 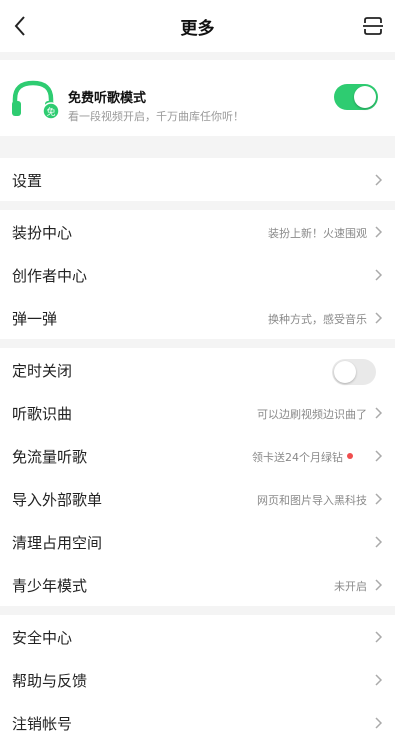 What do you see at coordinates (197, 584) in the screenshot?
I see `row-youth-mode: 青少年模式 未开启` at bounding box center [197, 584].